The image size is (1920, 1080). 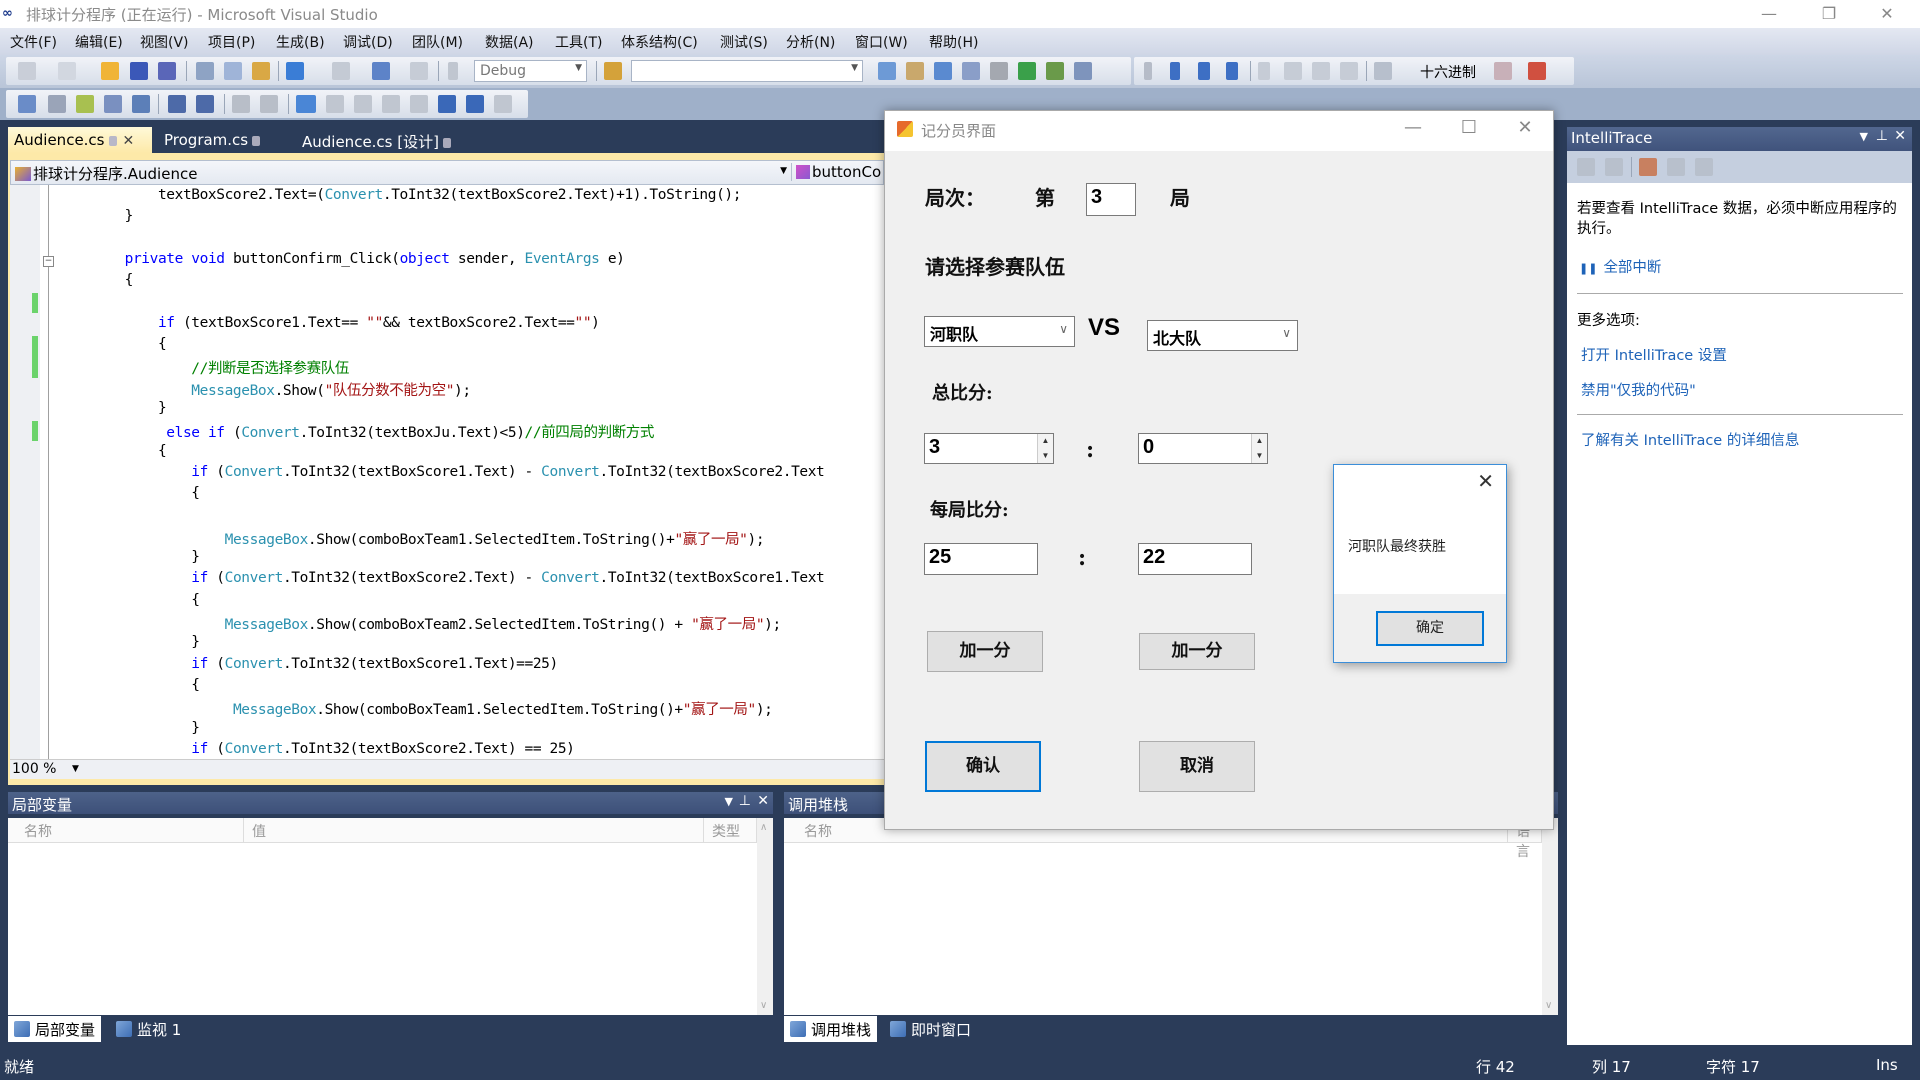 I want to click on collapse-icon: −, so click(x=48, y=261).